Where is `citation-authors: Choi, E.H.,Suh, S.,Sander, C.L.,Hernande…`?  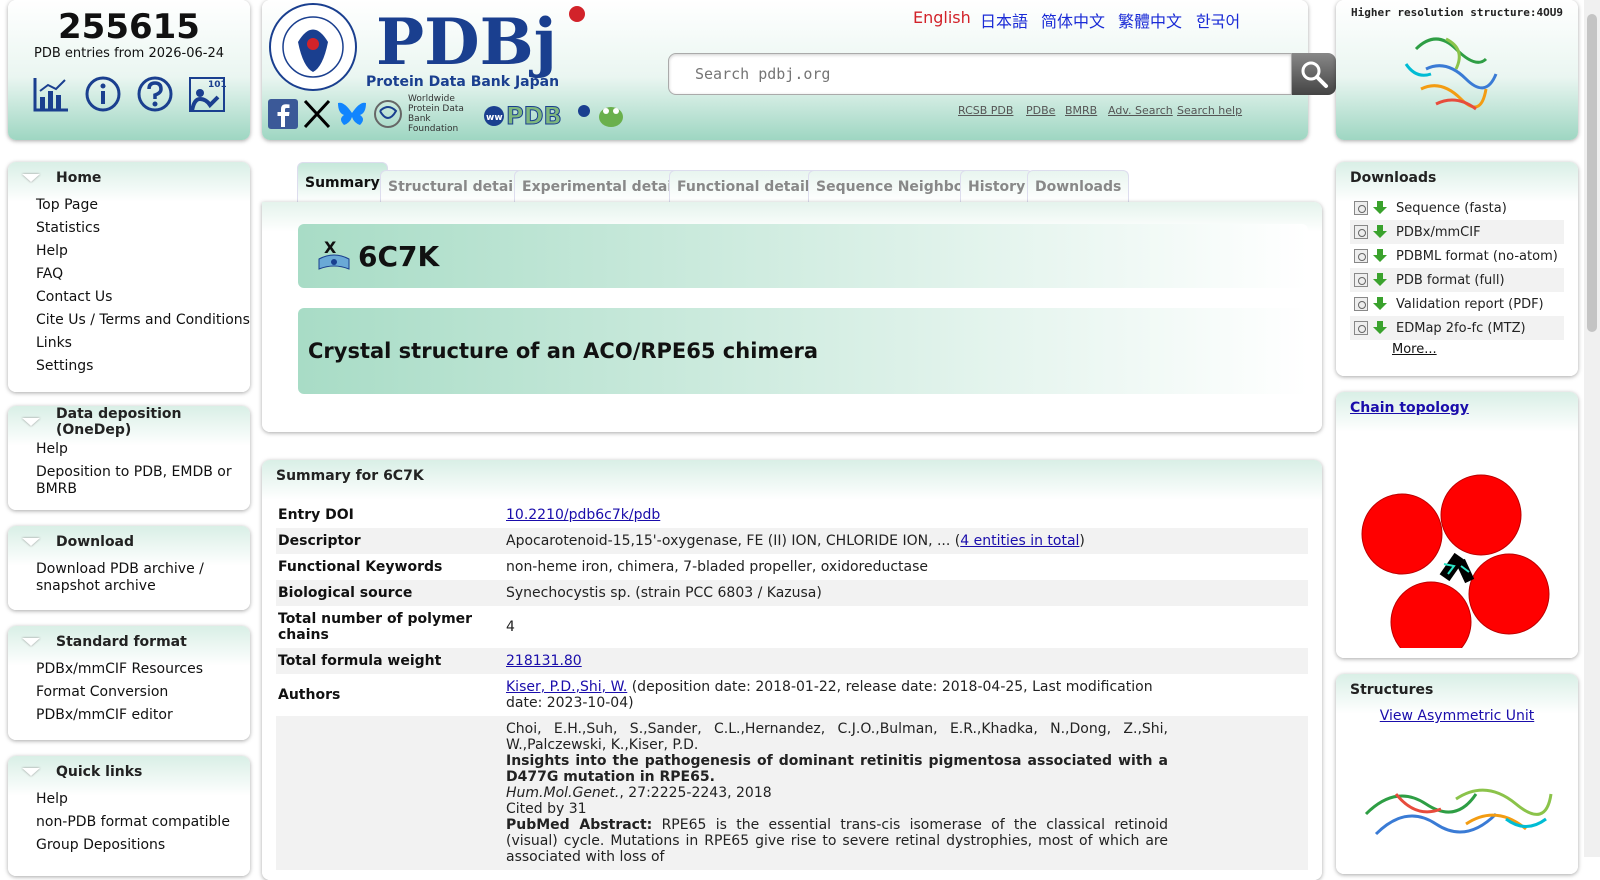 citation-authors: Choi, E.H.,Suh, S.,Sander, C.L.,Hernande… is located at coordinates (837, 737).